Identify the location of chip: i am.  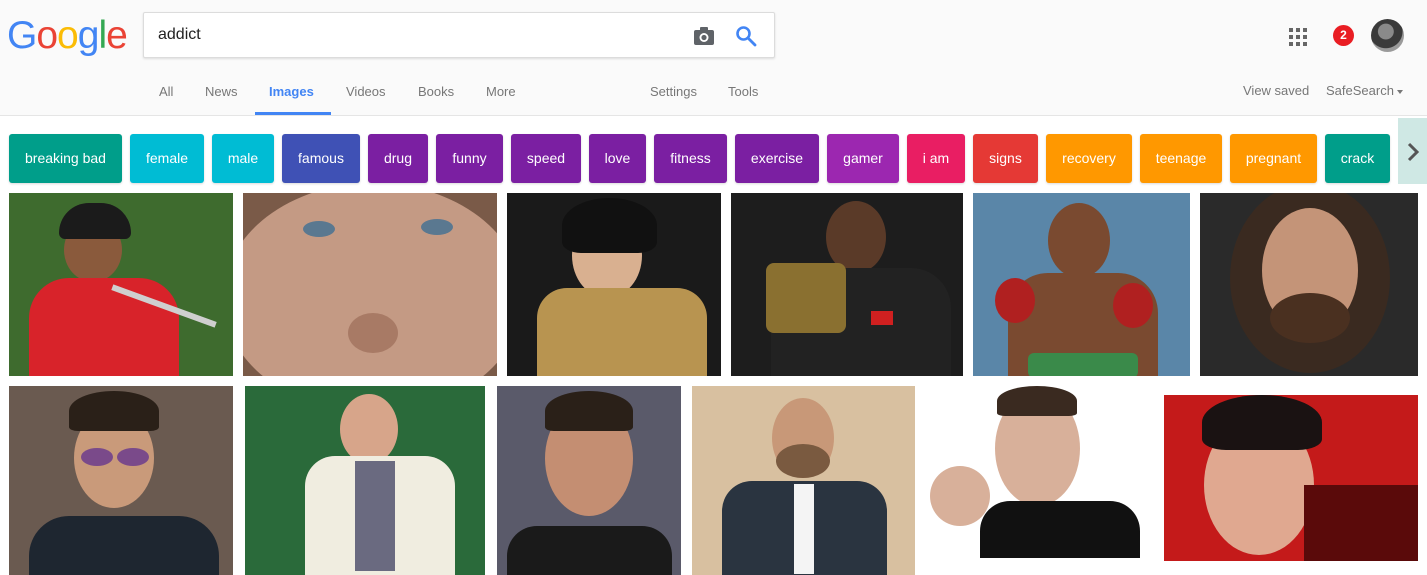
(936, 158).